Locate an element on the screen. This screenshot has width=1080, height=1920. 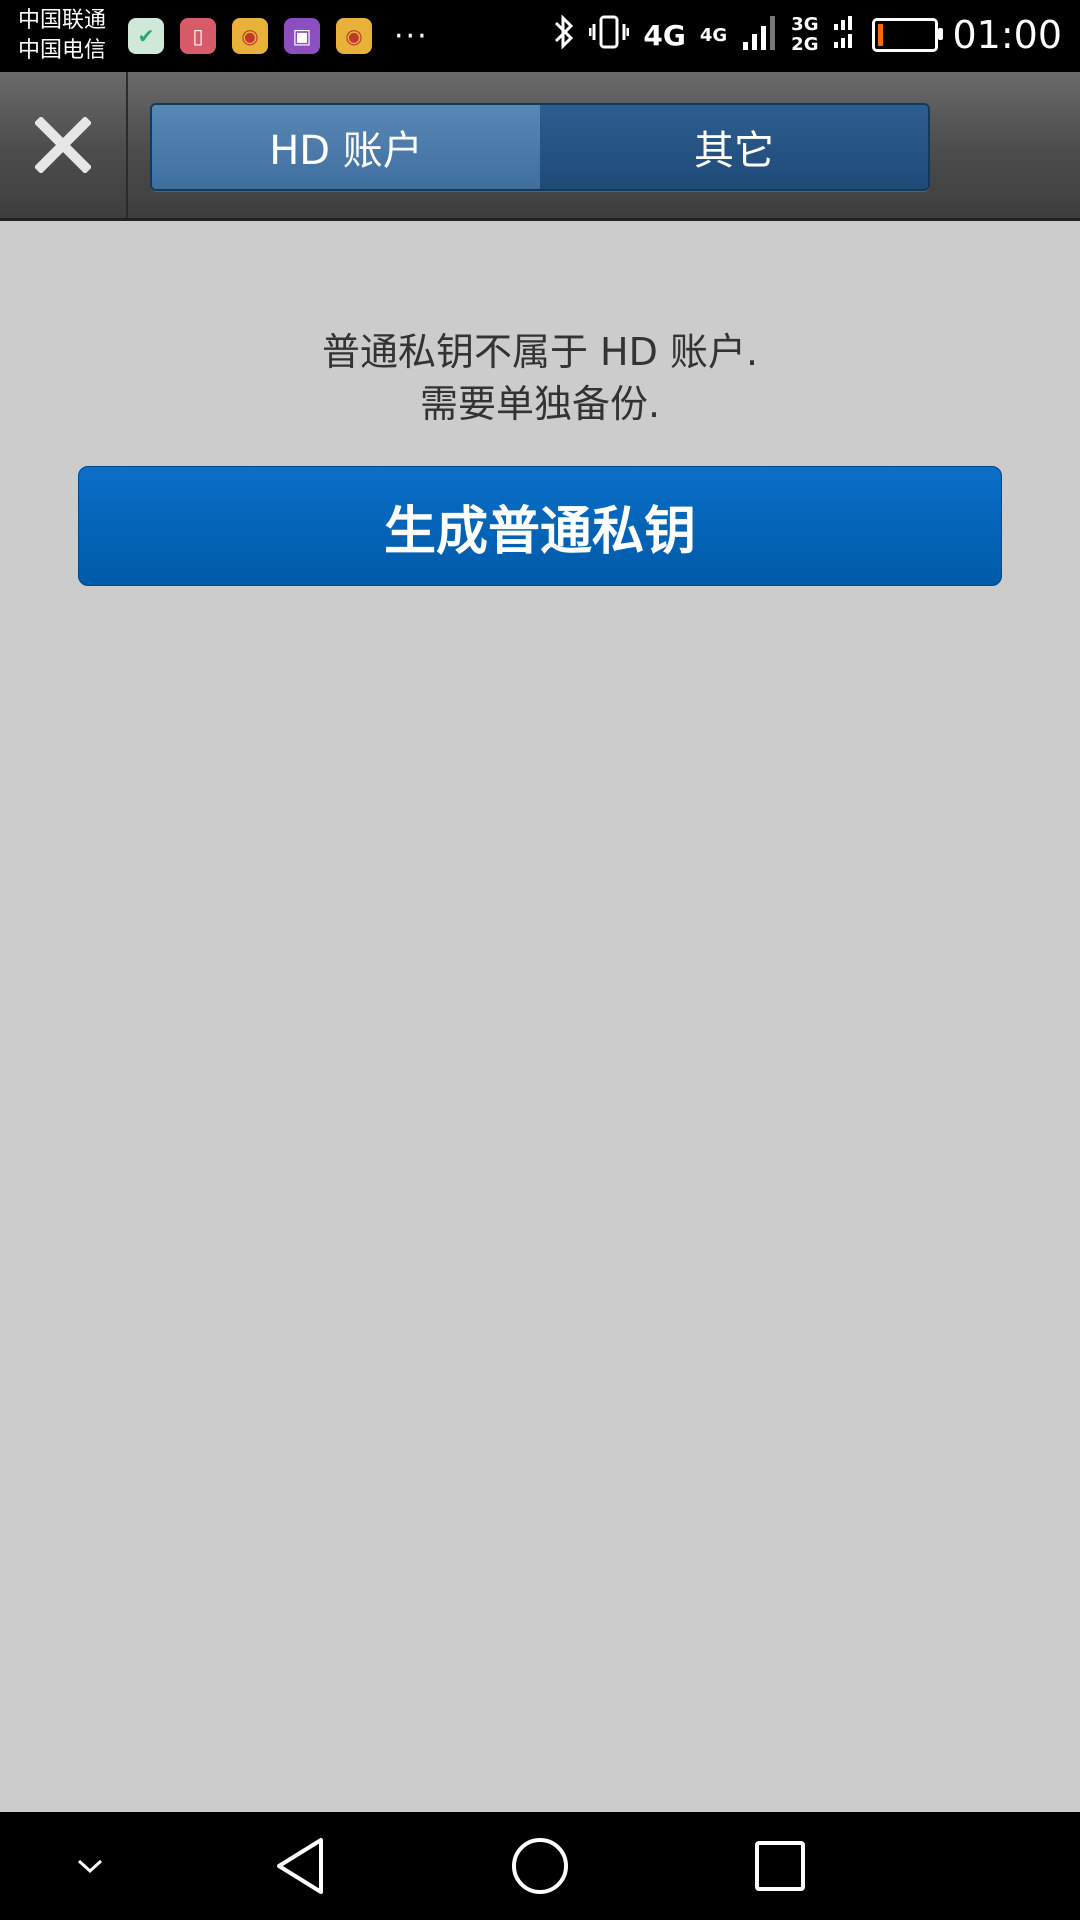
notification-icons: ✔ ▯ ◉ ▣ ◉ ··· is located at coordinates (278, 36).